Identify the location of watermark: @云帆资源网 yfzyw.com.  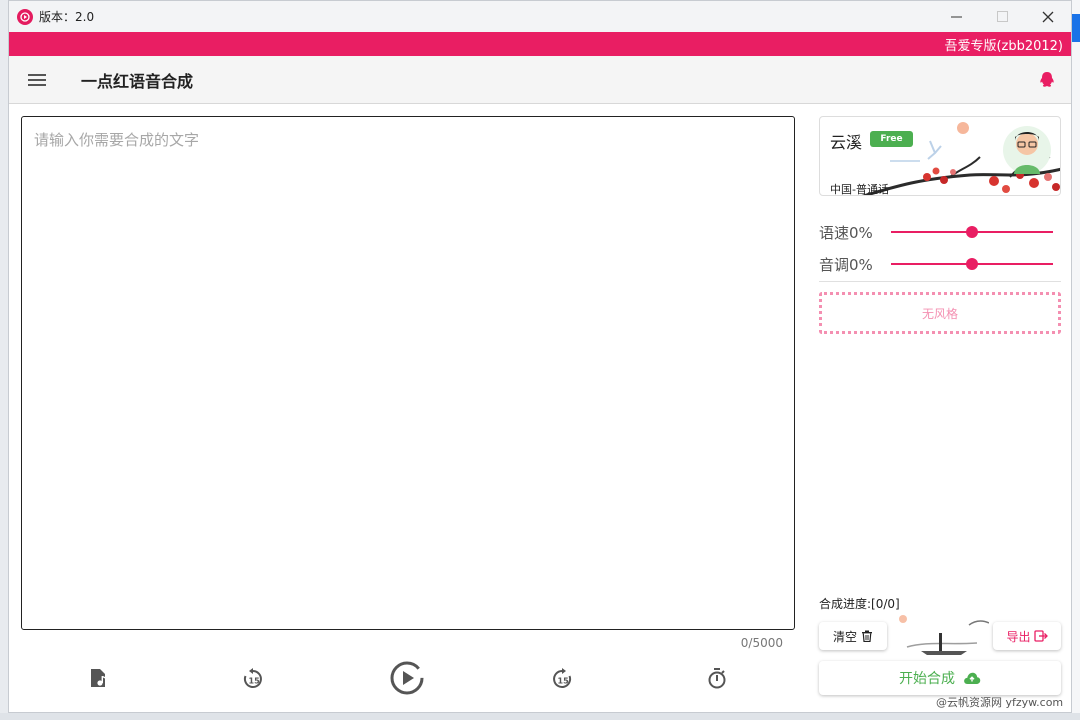
(1000, 702).